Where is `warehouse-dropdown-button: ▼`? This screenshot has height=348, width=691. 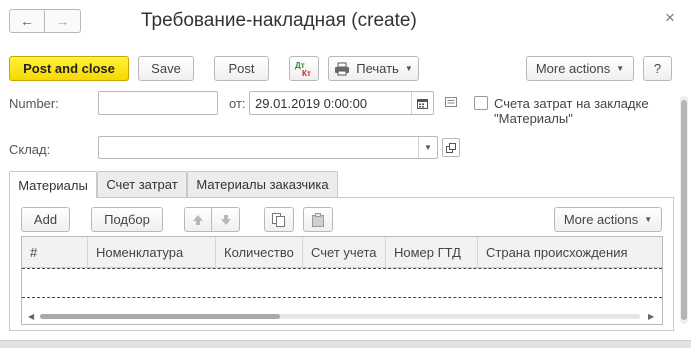
warehouse-dropdown-button: ▼ is located at coordinates (427, 147).